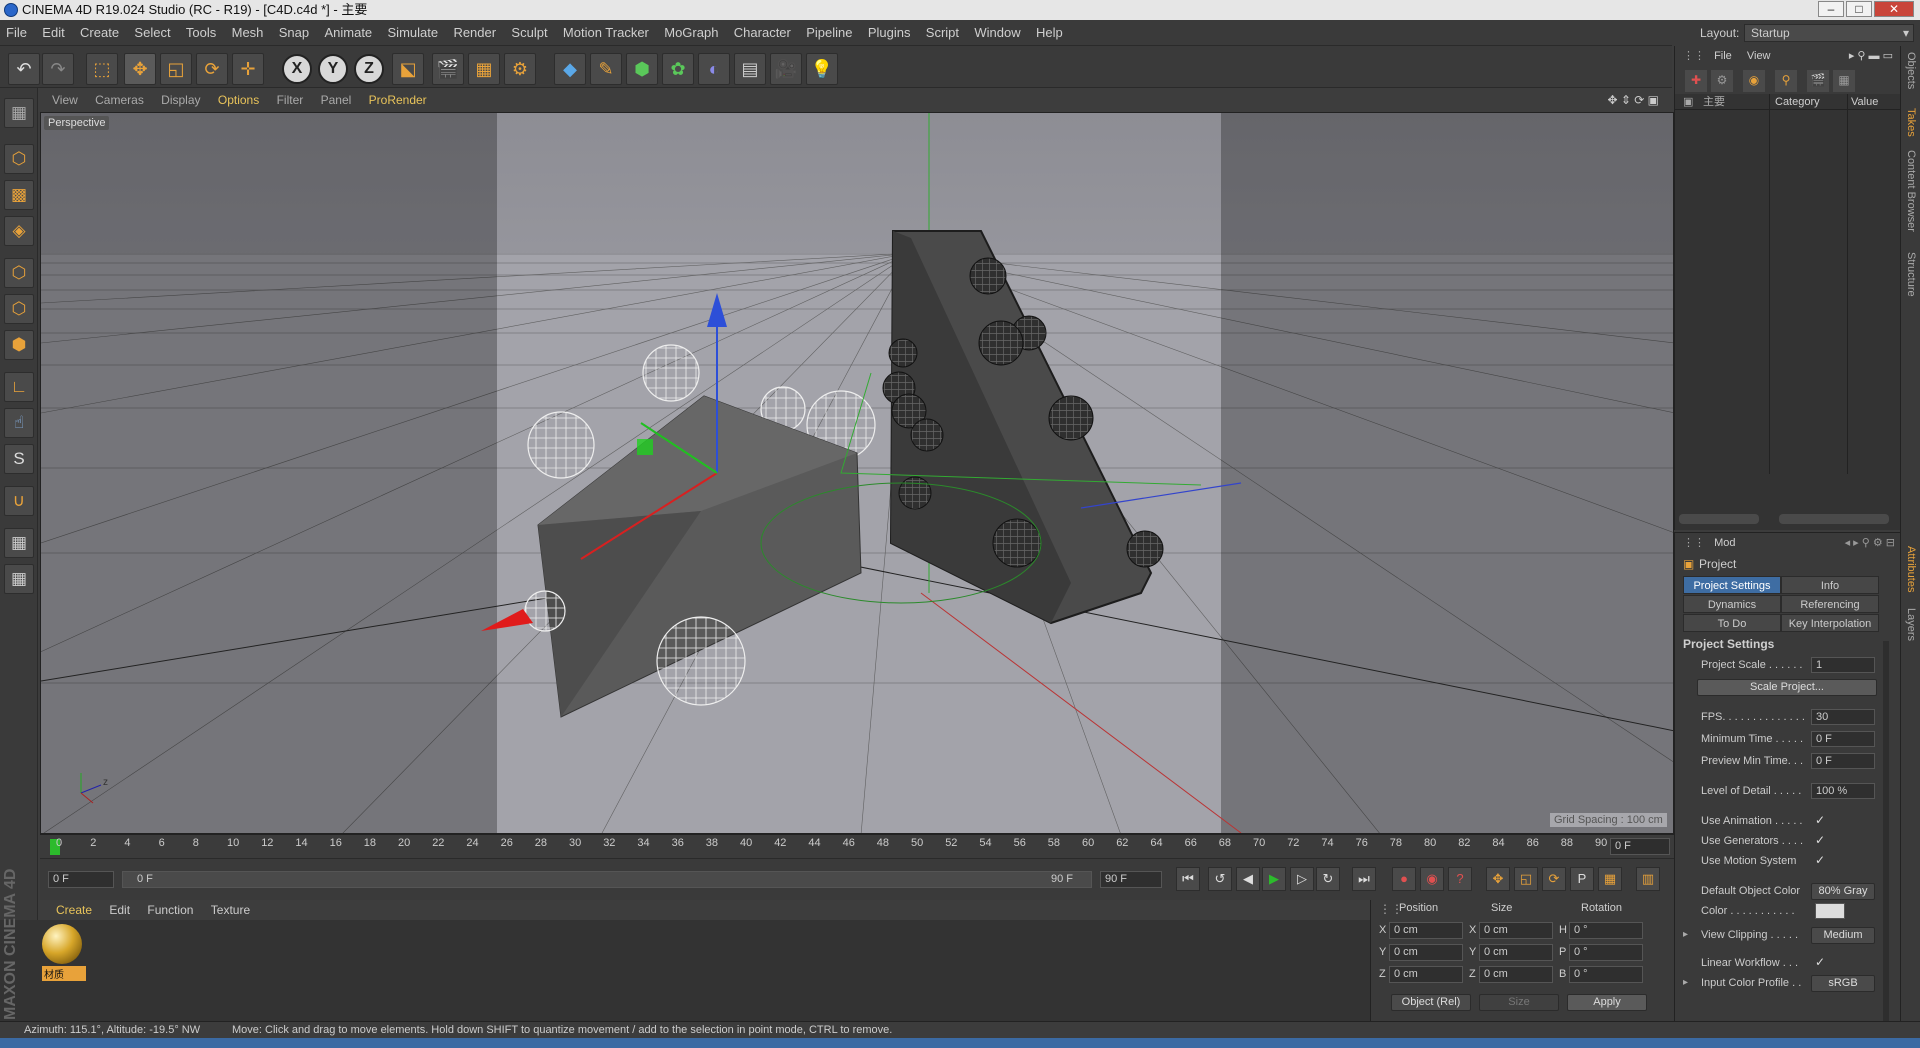  What do you see at coordinates (520, 69) in the screenshot?
I see `render-settings-icon: ⚙` at bounding box center [520, 69].